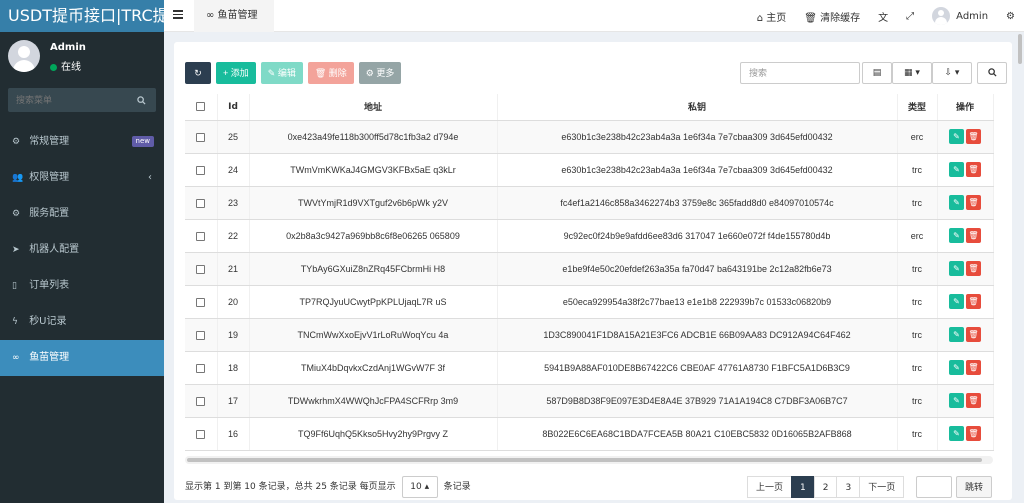  What do you see at coordinates (82, 286) in the screenshot?
I see `sidebar-item-orders: ▯ 订单列表` at bounding box center [82, 286].